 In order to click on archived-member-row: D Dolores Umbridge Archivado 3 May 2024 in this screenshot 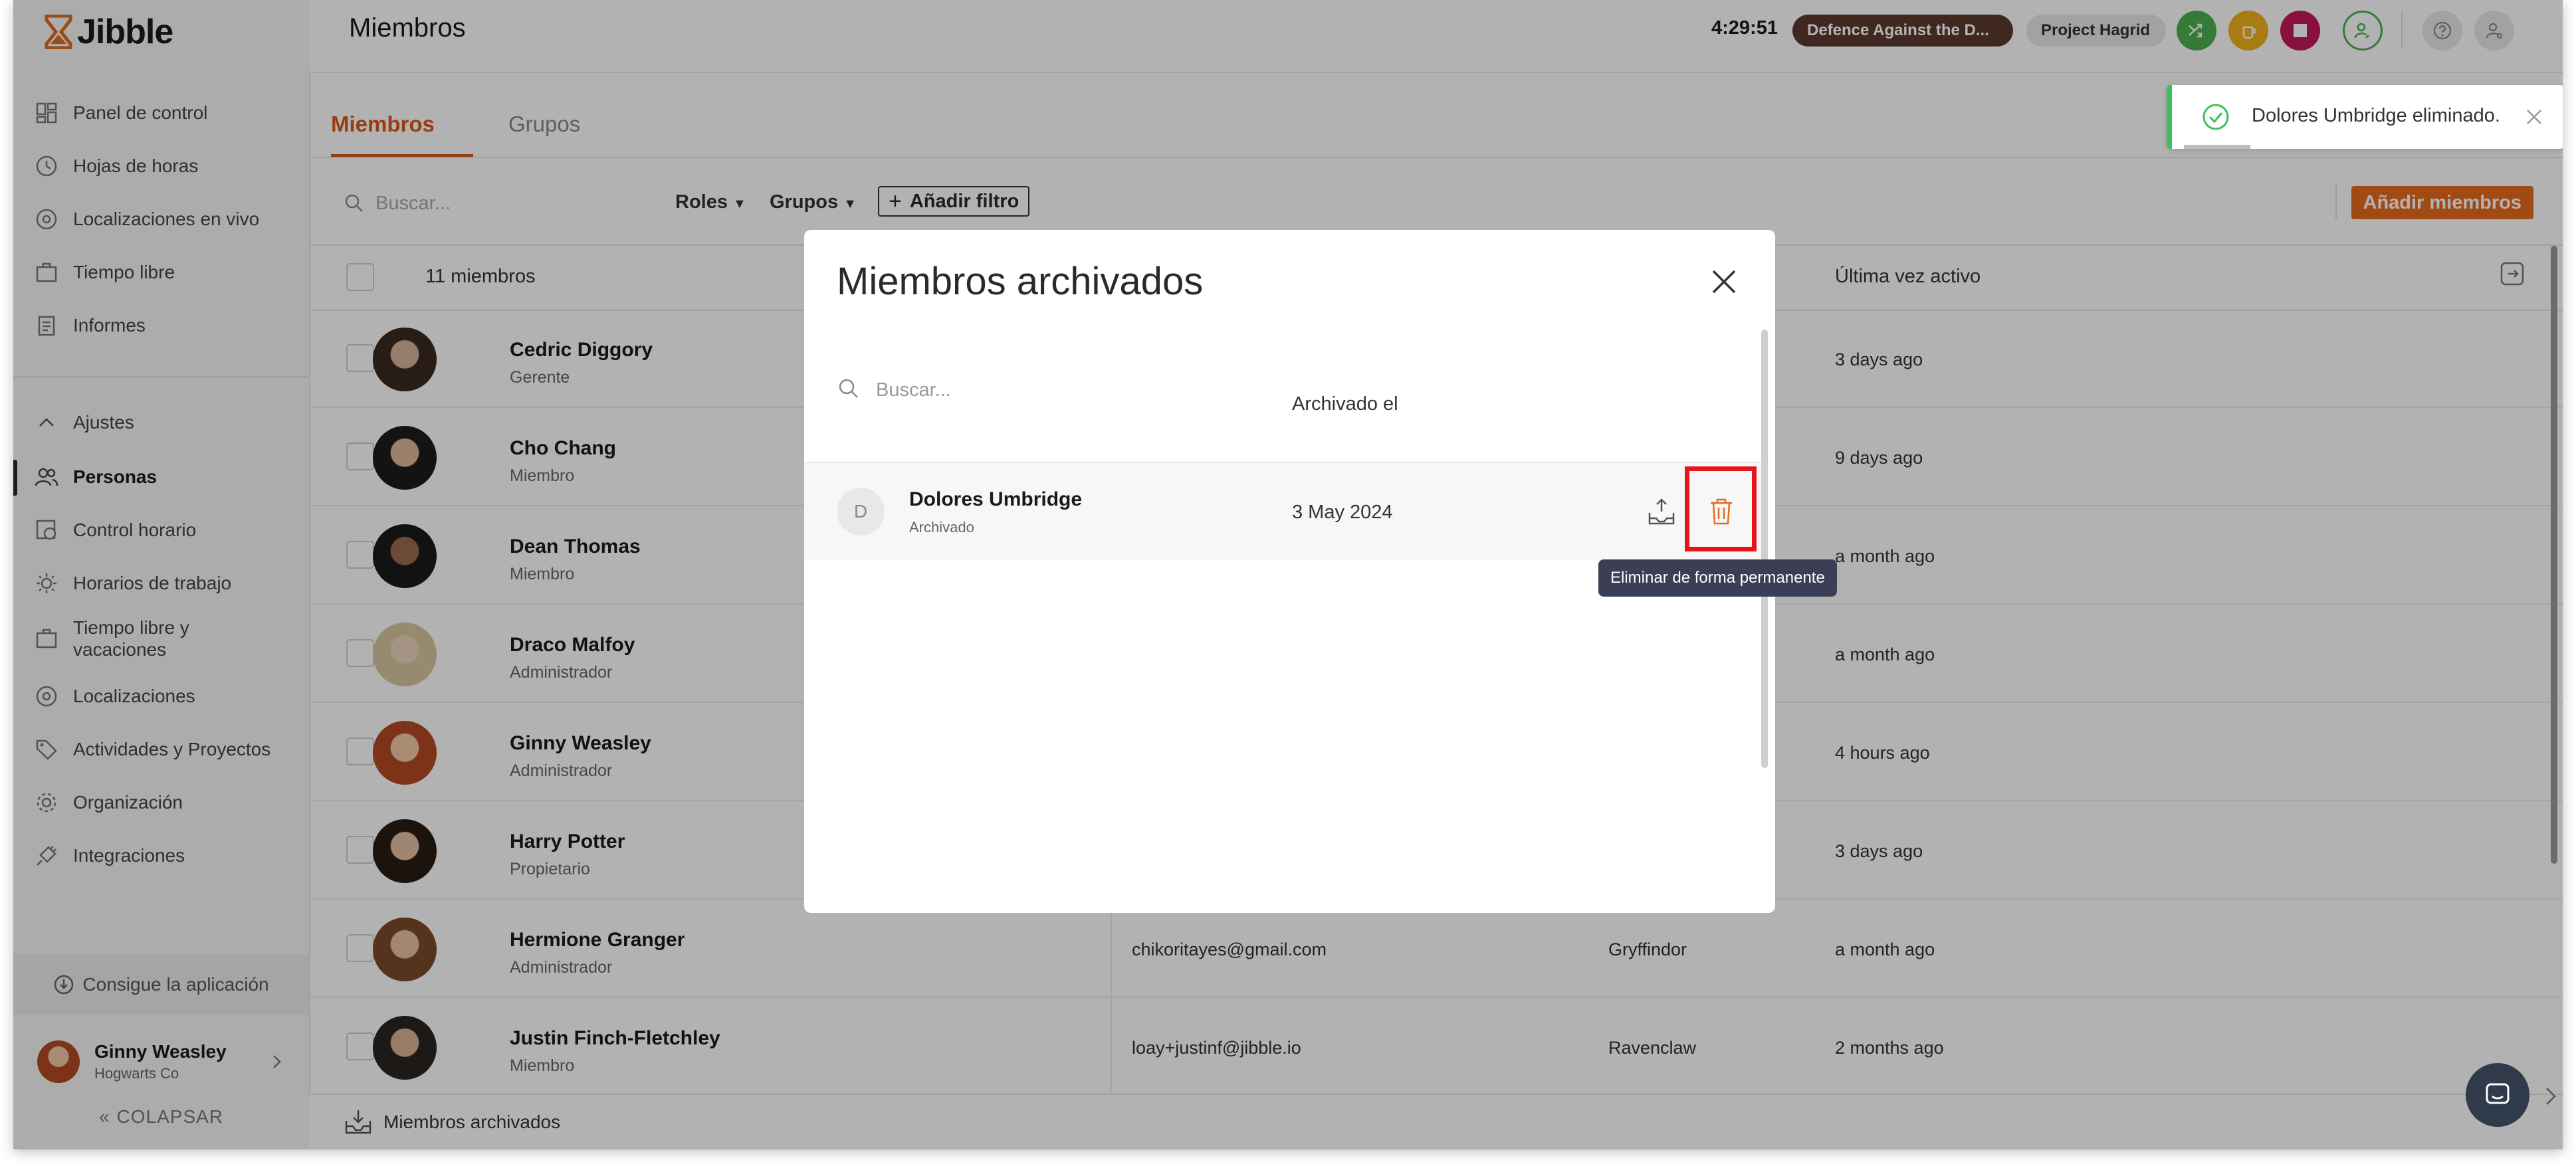, I will do `click(1283, 511)`.